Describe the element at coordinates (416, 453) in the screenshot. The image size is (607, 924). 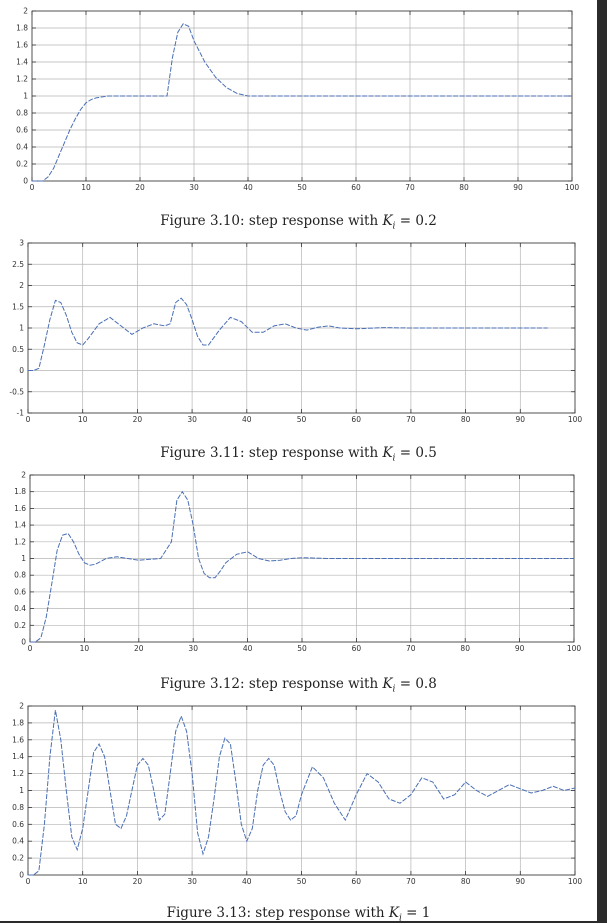
I see `caption-value: = 0.5` at that location.